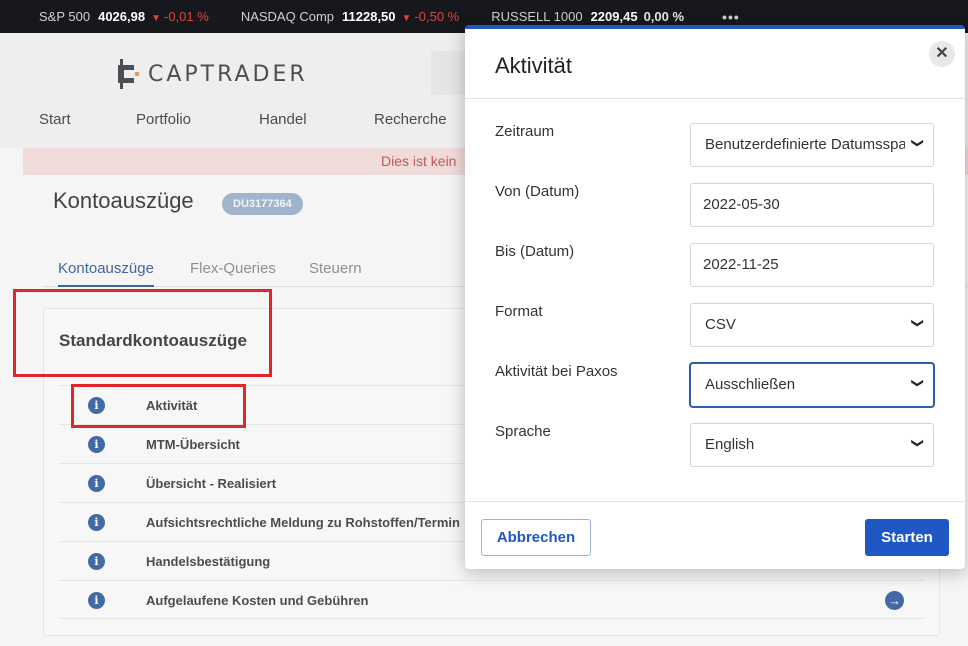 The height and width of the screenshot is (646, 968). I want to click on select-value: Benutzerdefinierte Datumsspanne, so click(805, 144).